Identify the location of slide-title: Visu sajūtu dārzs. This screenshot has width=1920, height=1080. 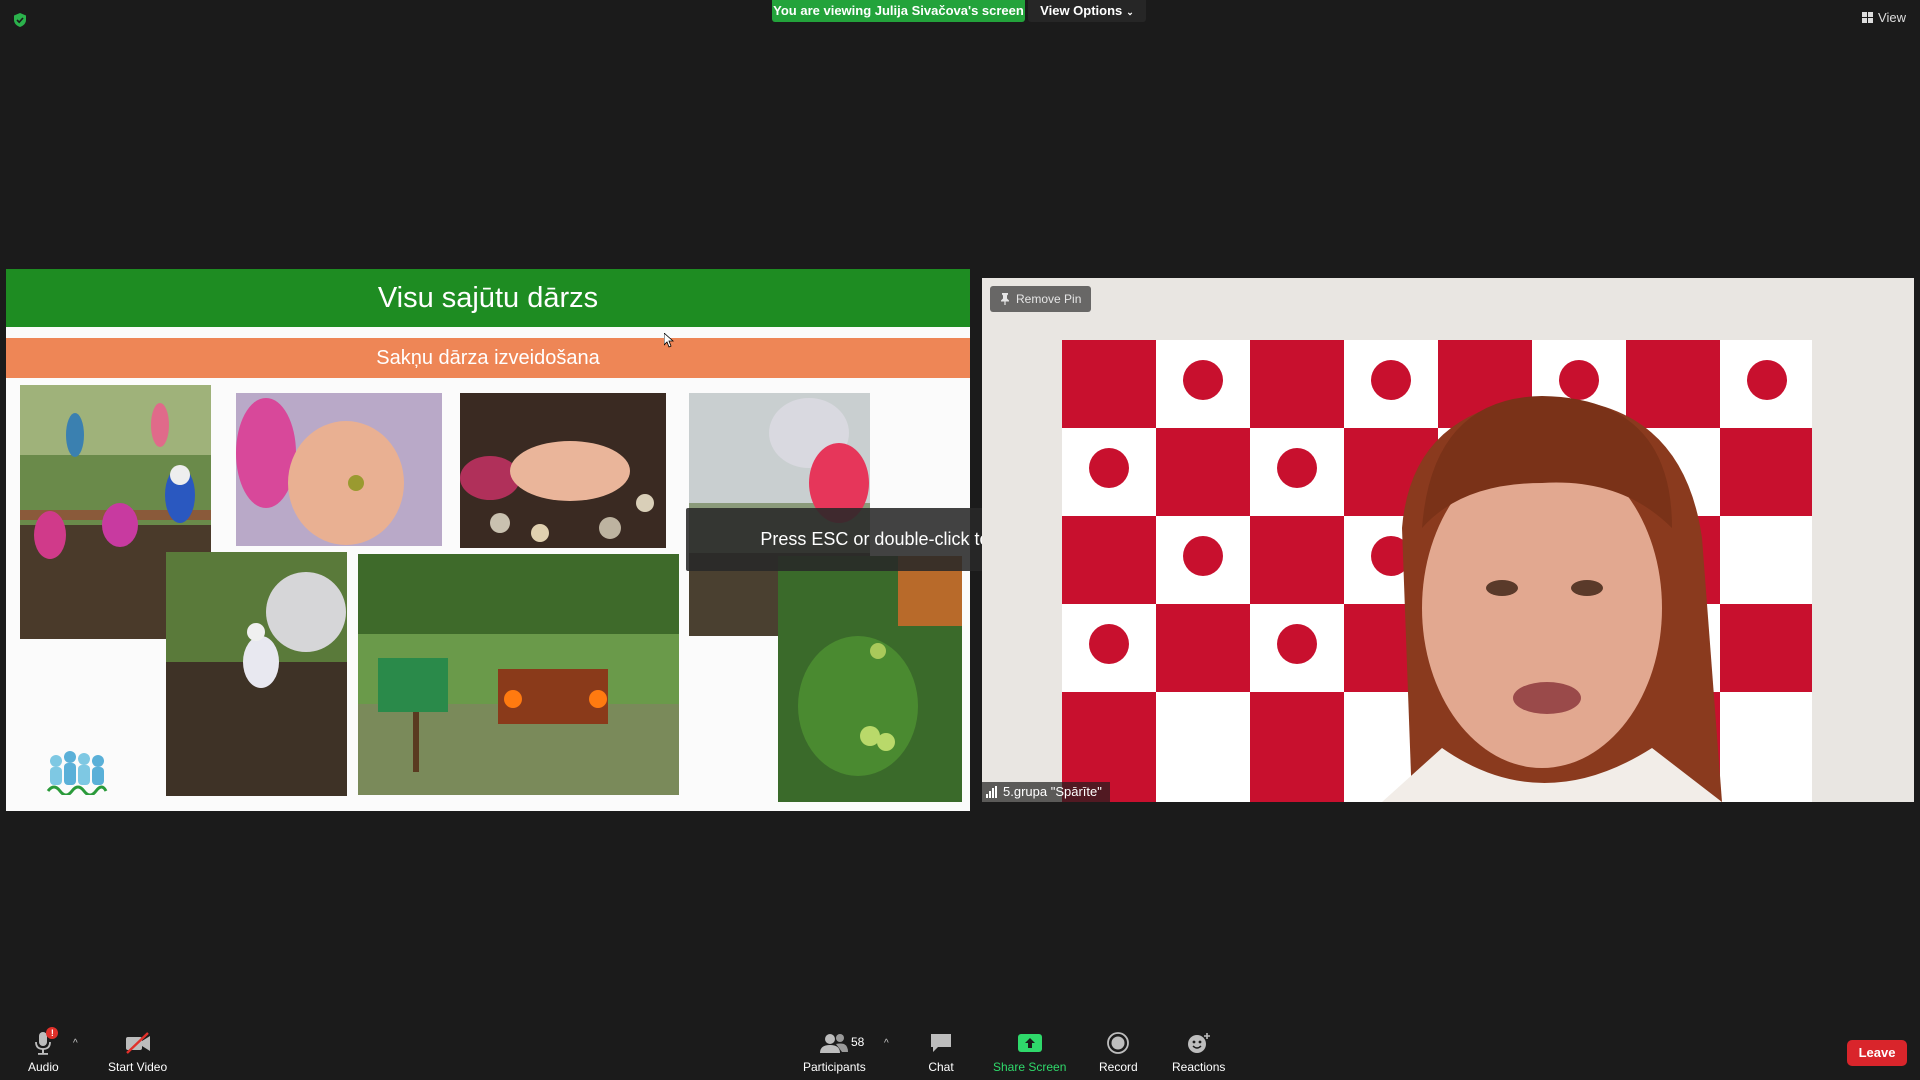
(488, 298).